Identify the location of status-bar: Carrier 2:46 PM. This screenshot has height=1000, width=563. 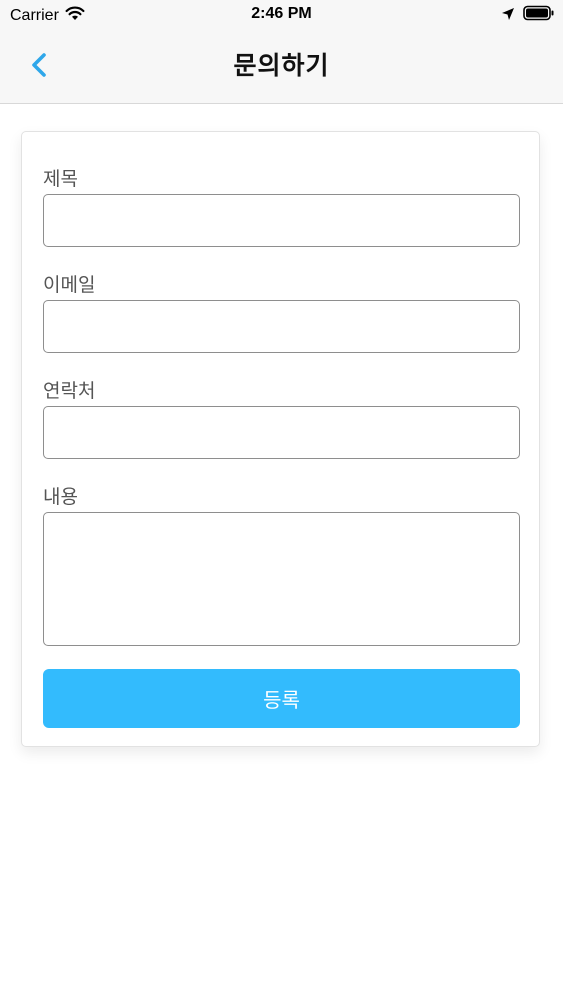
(281, 15).